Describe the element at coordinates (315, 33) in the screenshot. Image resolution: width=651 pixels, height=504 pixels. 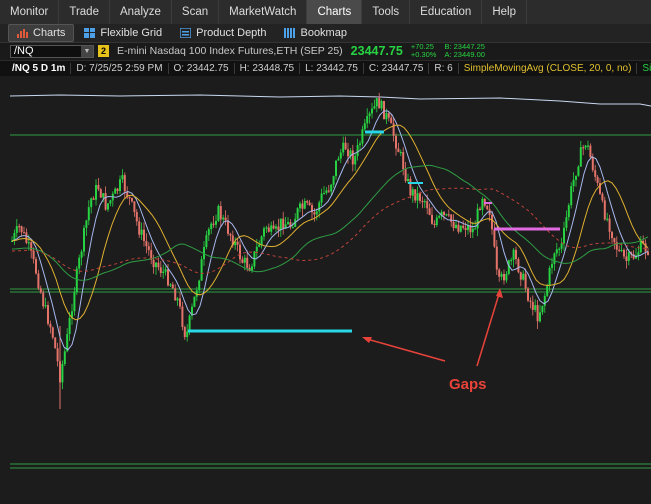
I see `bookmap-button: Bookmap` at that location.